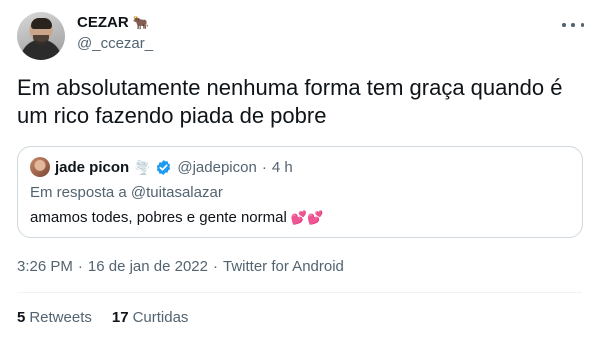 The width and height of the screenshot is (597, 337). I want to click on quoted-time: 4 h, so click(282, 167).